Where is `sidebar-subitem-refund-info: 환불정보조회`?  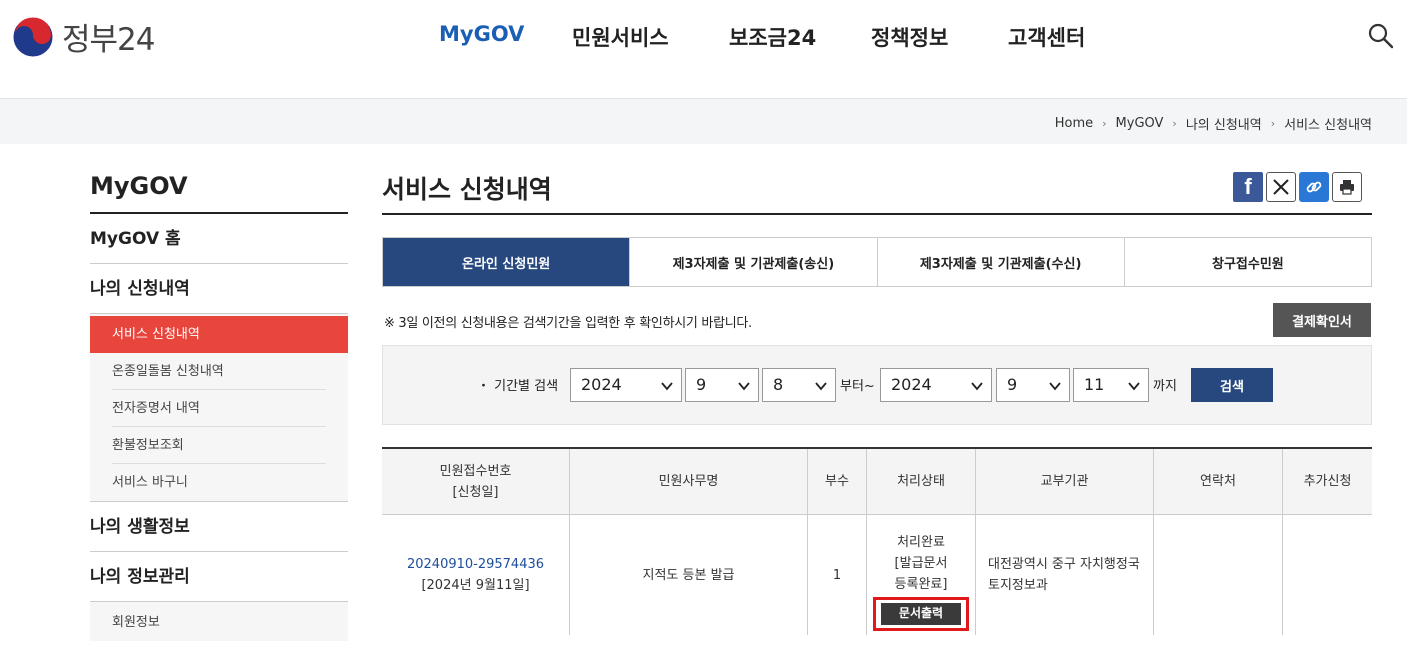 sidebar-subitem-refund-info: 환불정보조회 is located at coordinates (219, 445).